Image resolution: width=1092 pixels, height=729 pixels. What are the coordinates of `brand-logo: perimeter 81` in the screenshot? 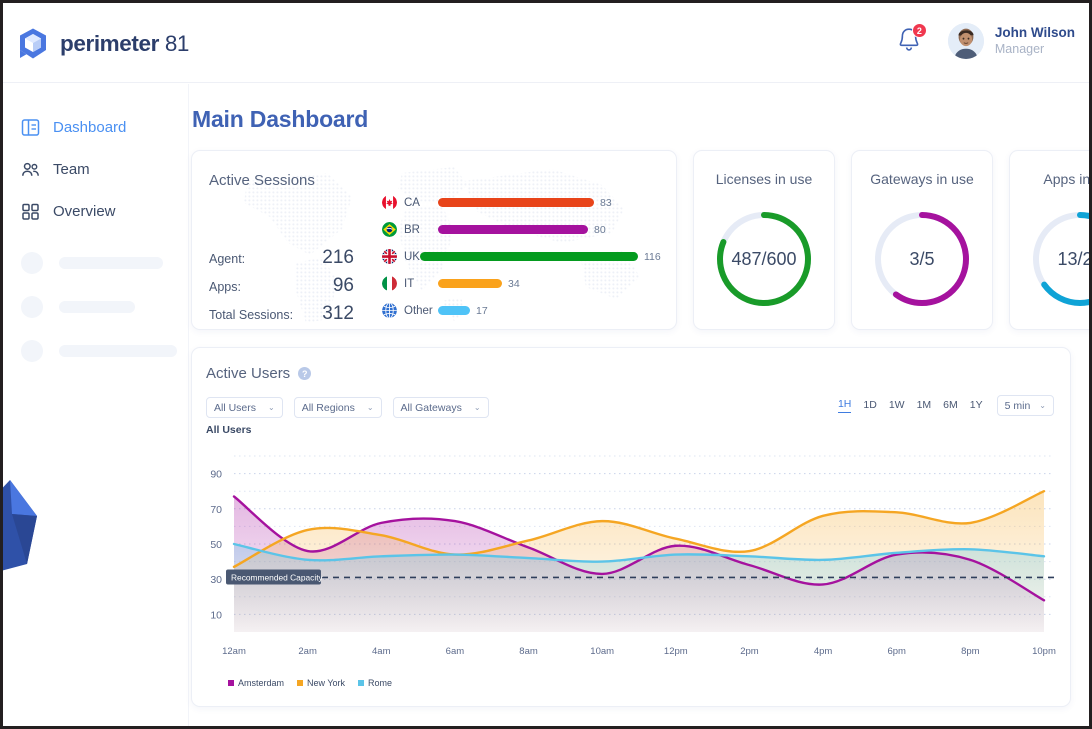 It's located at (103, 44).